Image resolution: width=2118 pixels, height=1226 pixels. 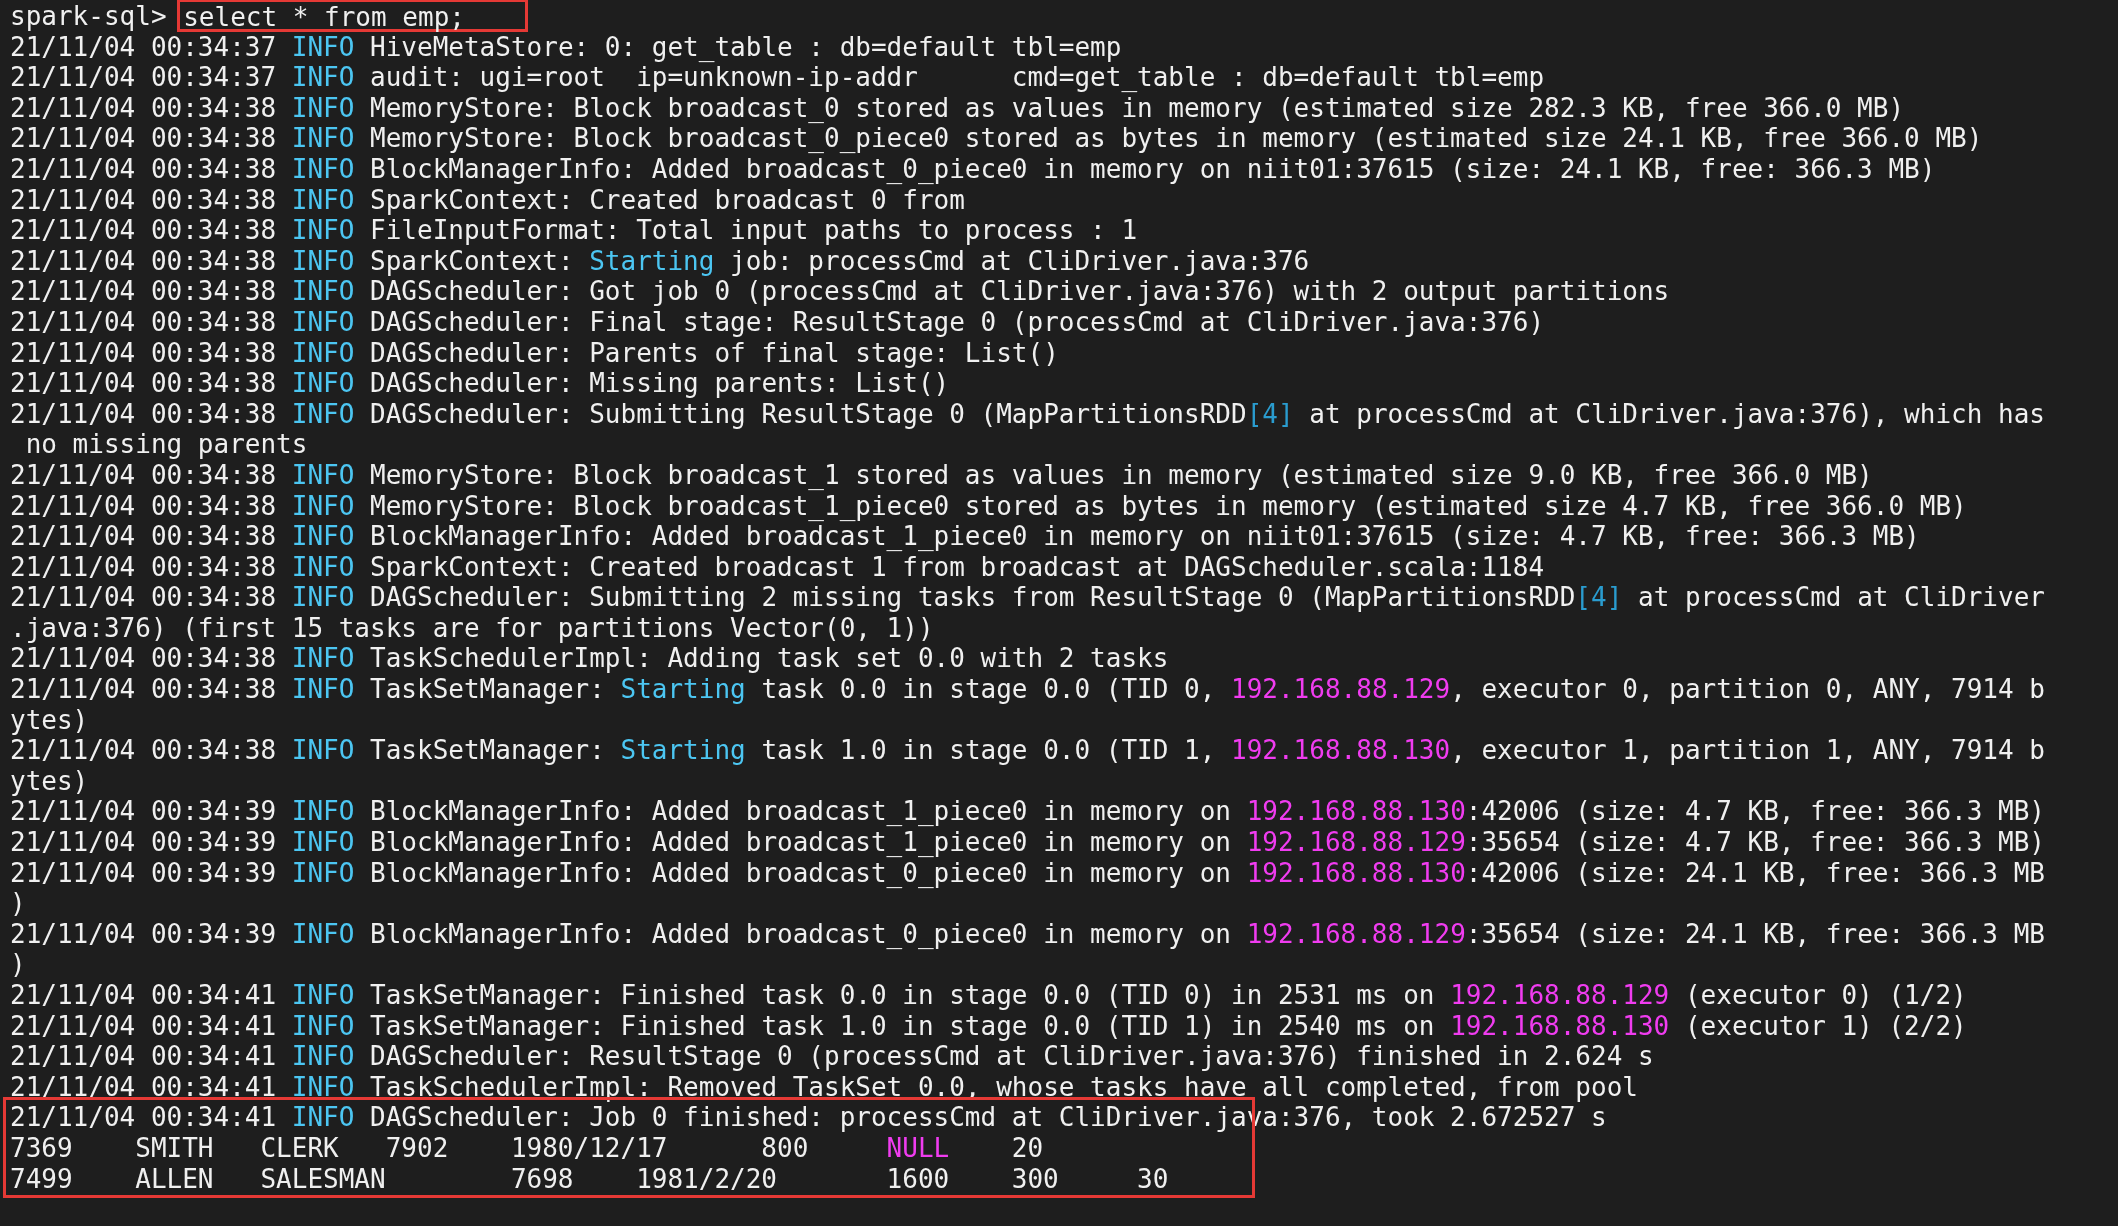 I want to click on log-line: 21/11/04 00:34:39 INFO BlockManagerInfo: Added broadcast_1_piece0 in memory on 192.168.88.129:35654 (size: 4.7 KB, free: 366.3 MB), so click(x=1027, y=842).